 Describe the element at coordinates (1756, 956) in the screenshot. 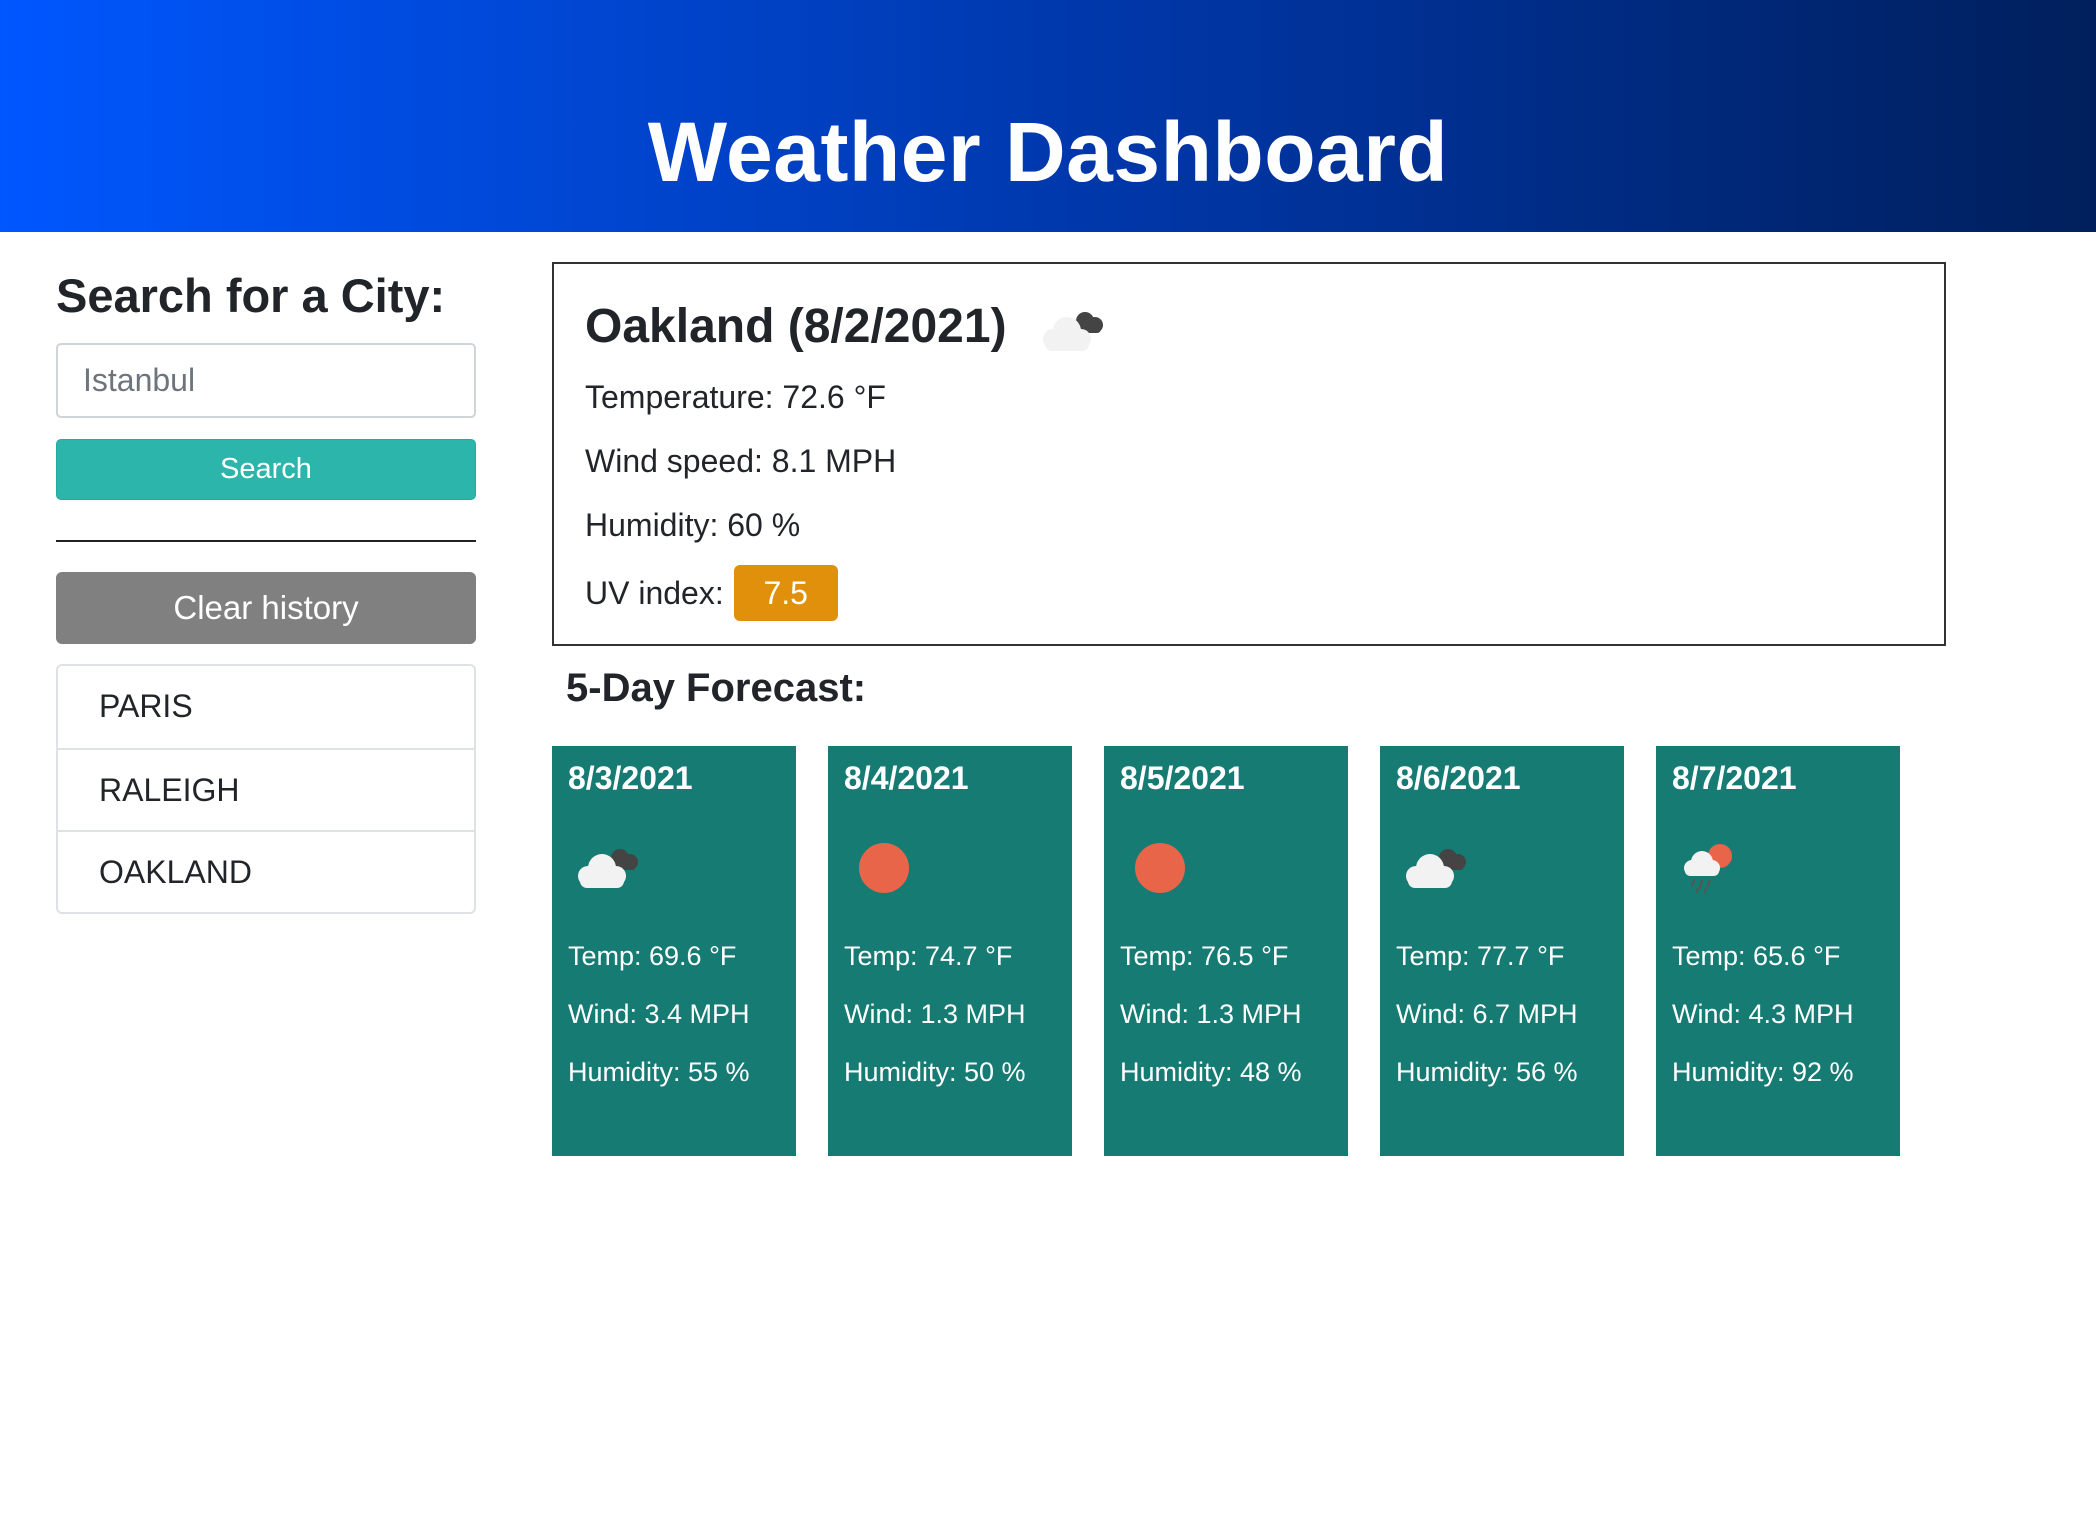

I see `forecast-temp: Temp: 65.6 °F` at that location.